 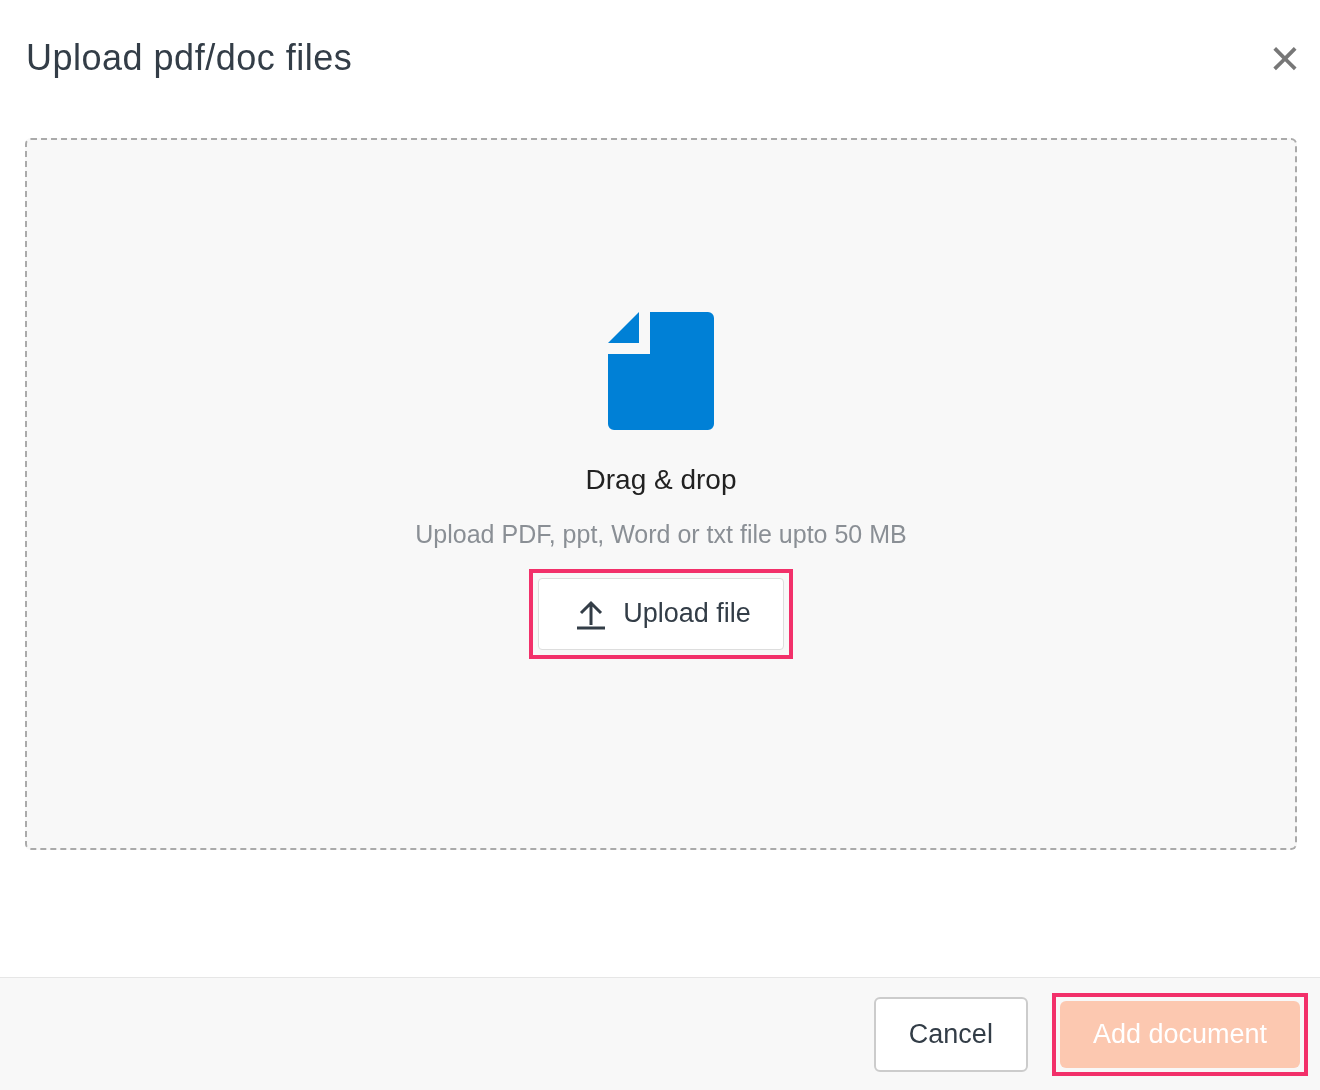 What do you see at coordinates (950, 1034) in the screenshot?
I see `cancel-button: Cancel` at bounding box center [950, 1034].